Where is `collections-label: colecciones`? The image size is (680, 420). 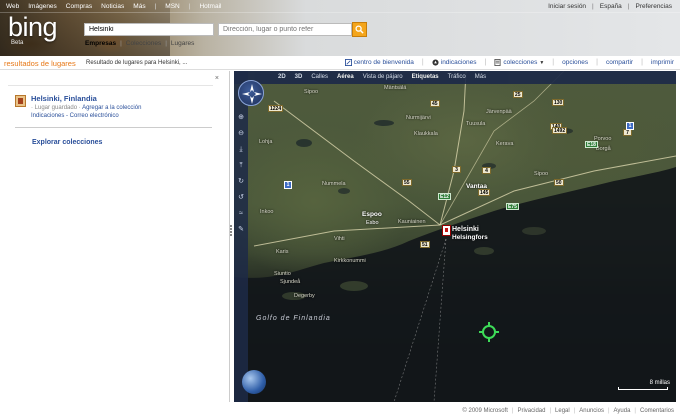 collections-label: colecciones is located at coordinates (520, 62).